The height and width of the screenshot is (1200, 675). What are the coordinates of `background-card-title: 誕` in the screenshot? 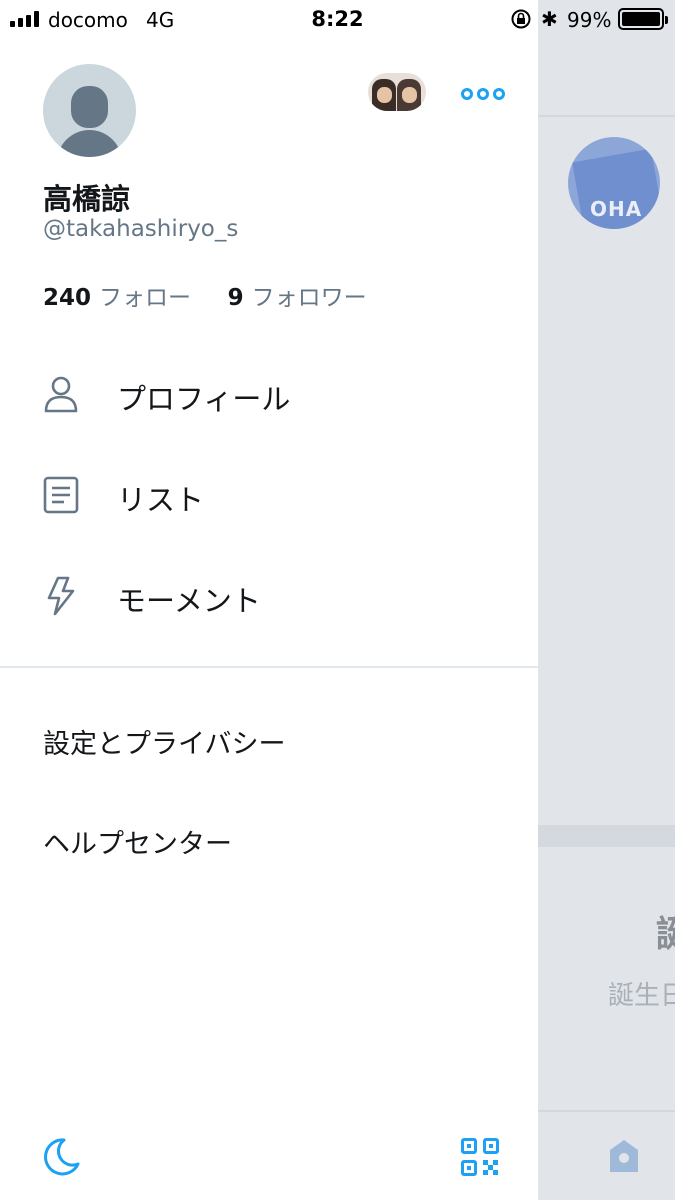 It's located at (665, 934).